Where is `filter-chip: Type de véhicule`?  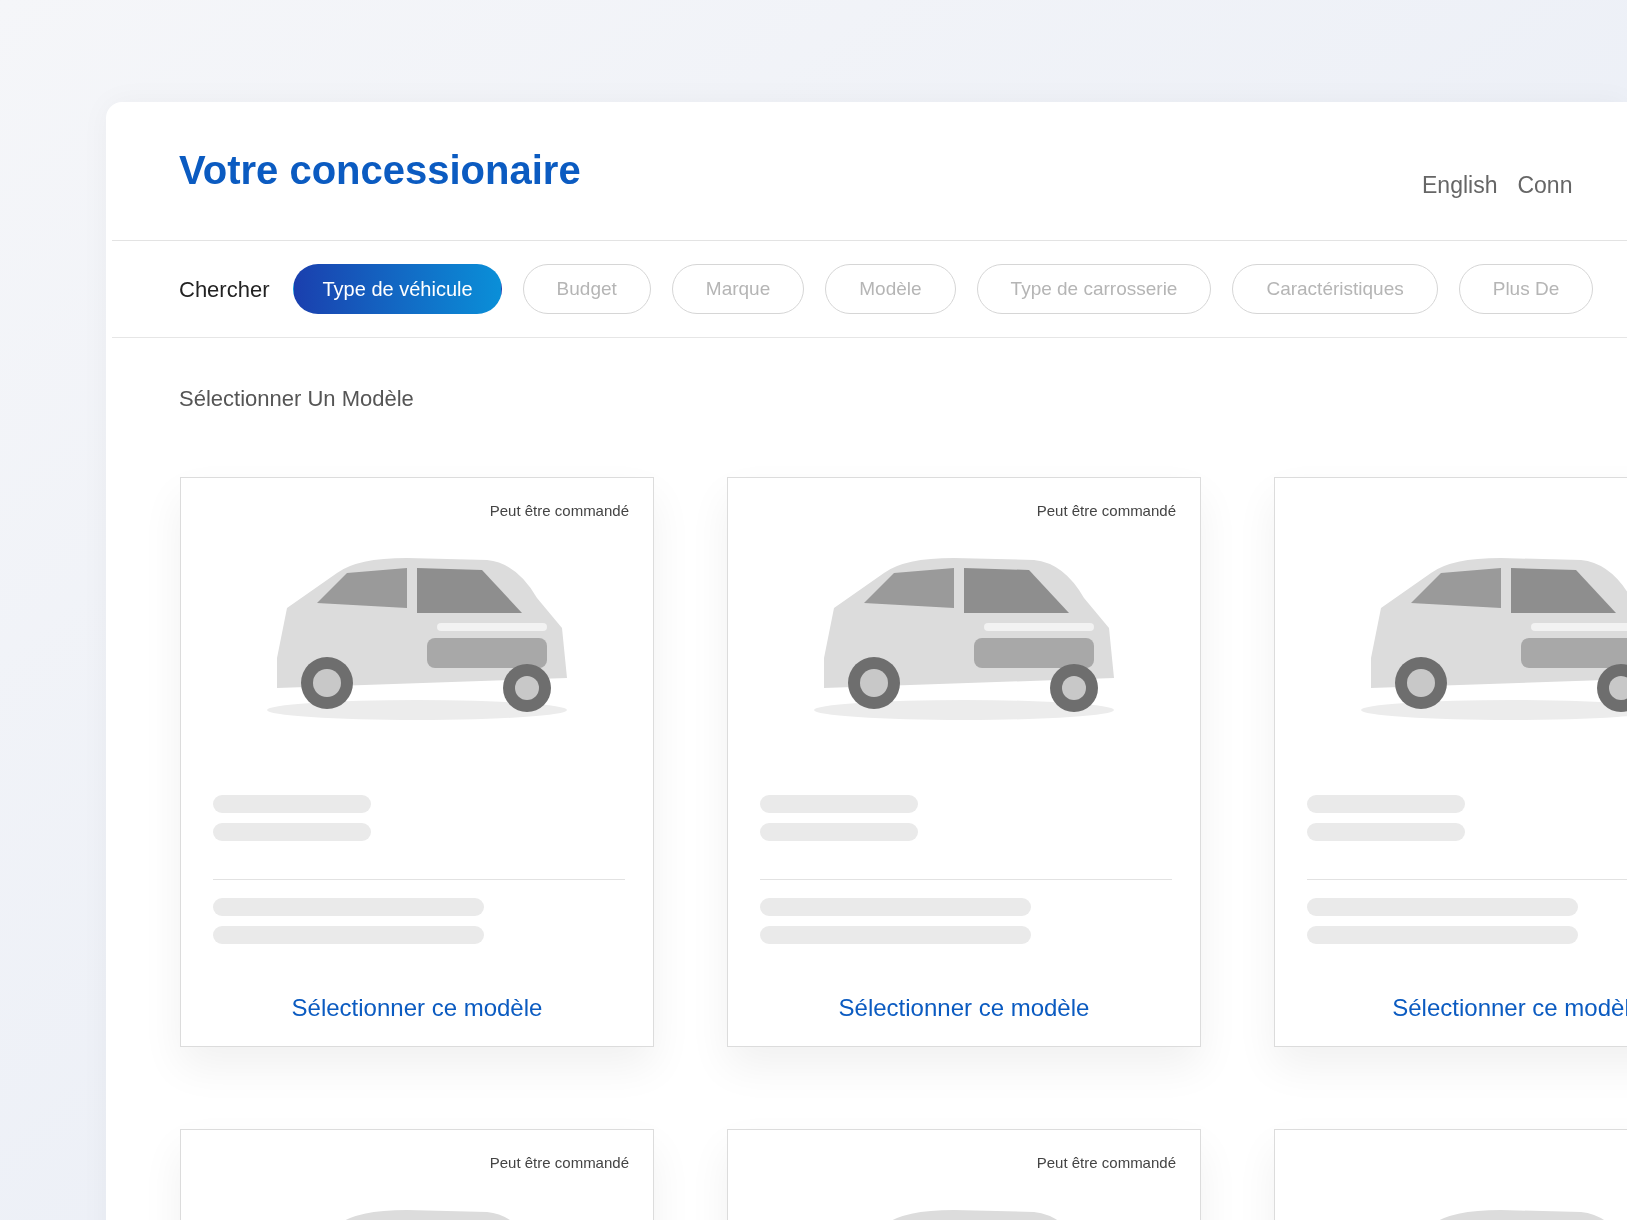 filter-chip: Type de véhicule is located at coordinates (397, 289).